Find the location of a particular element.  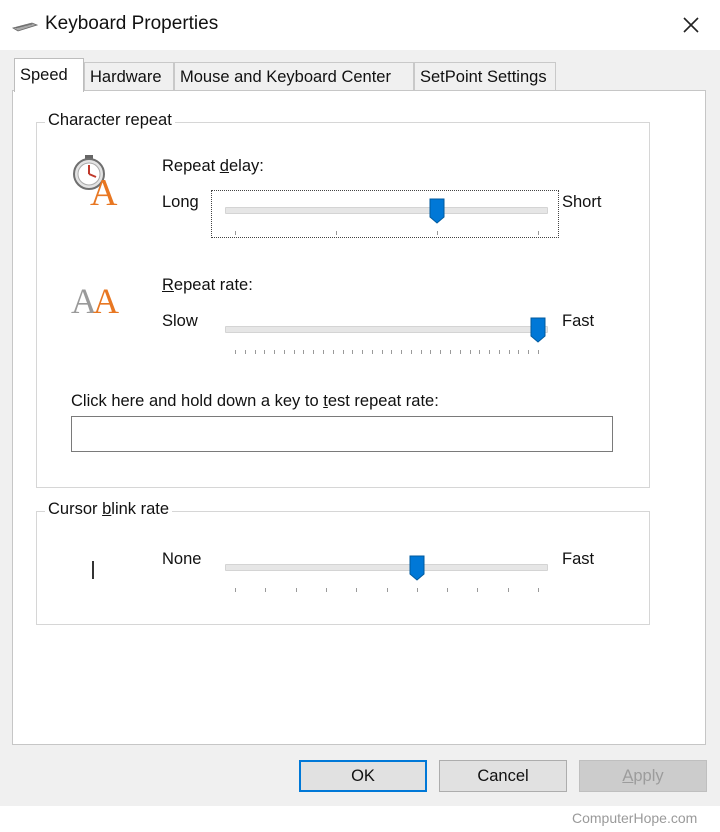

title-bar: Keyboard Properties is located at coordinates (360, 25).